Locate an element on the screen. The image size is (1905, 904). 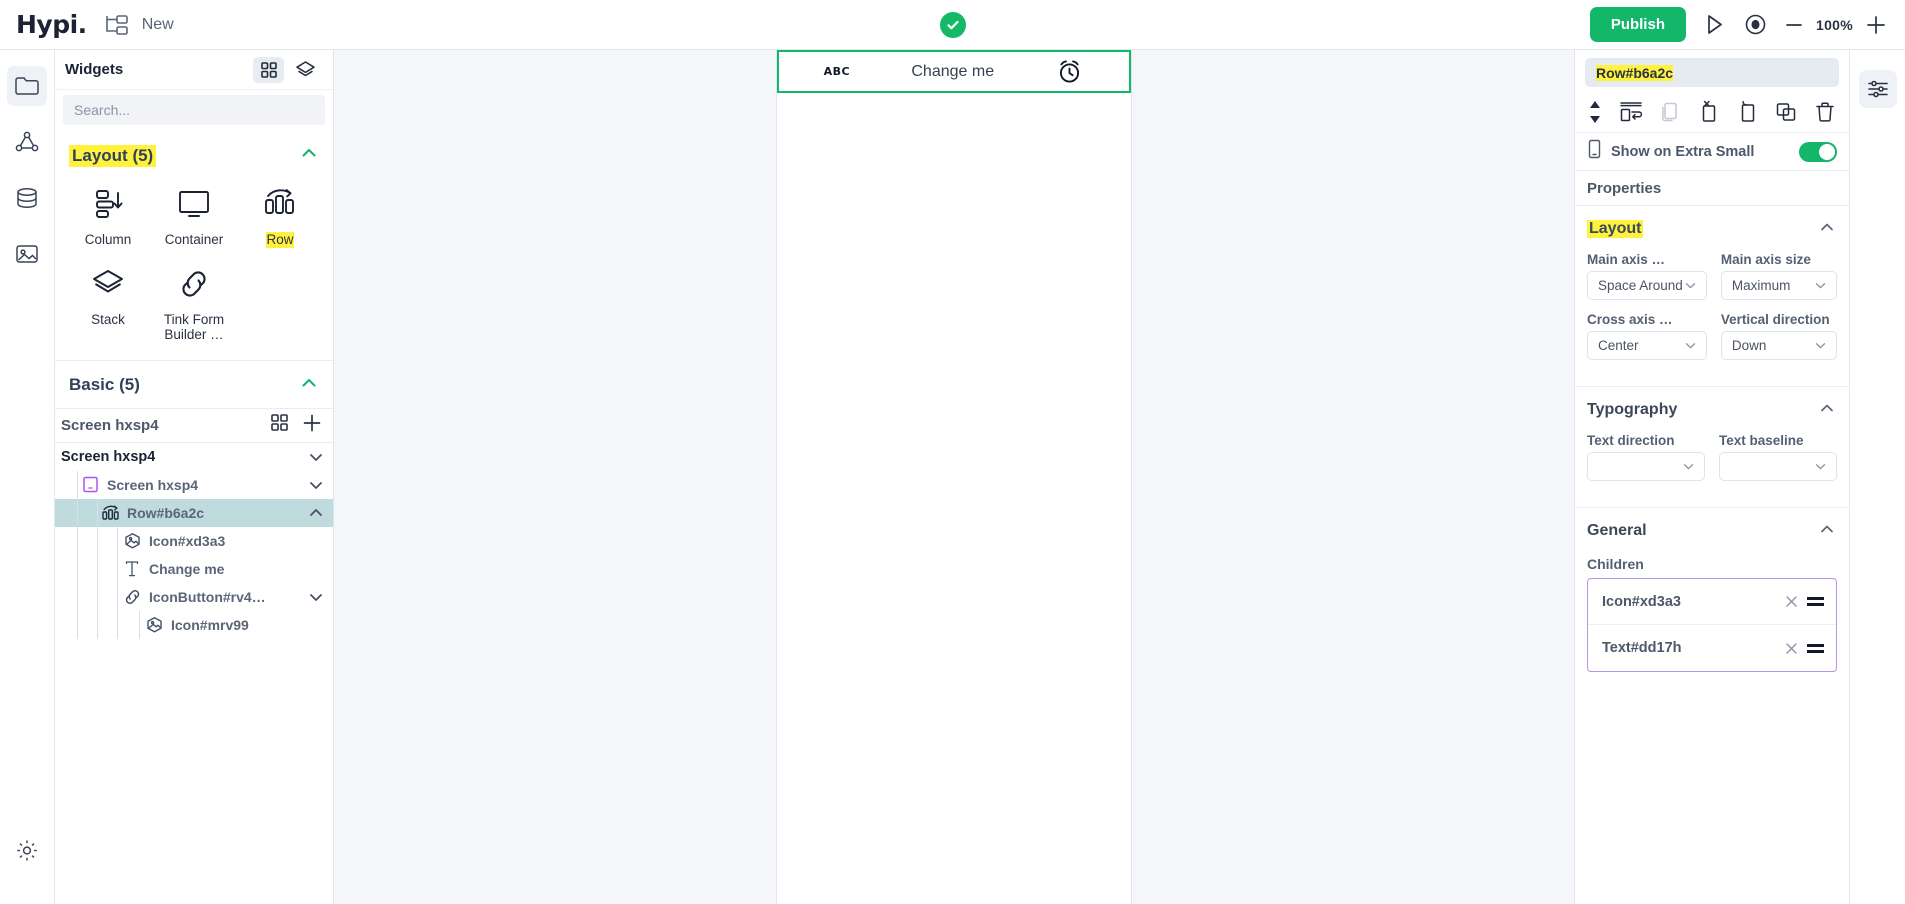
tree-node-label: Change me is located at coordinates (187, 568).